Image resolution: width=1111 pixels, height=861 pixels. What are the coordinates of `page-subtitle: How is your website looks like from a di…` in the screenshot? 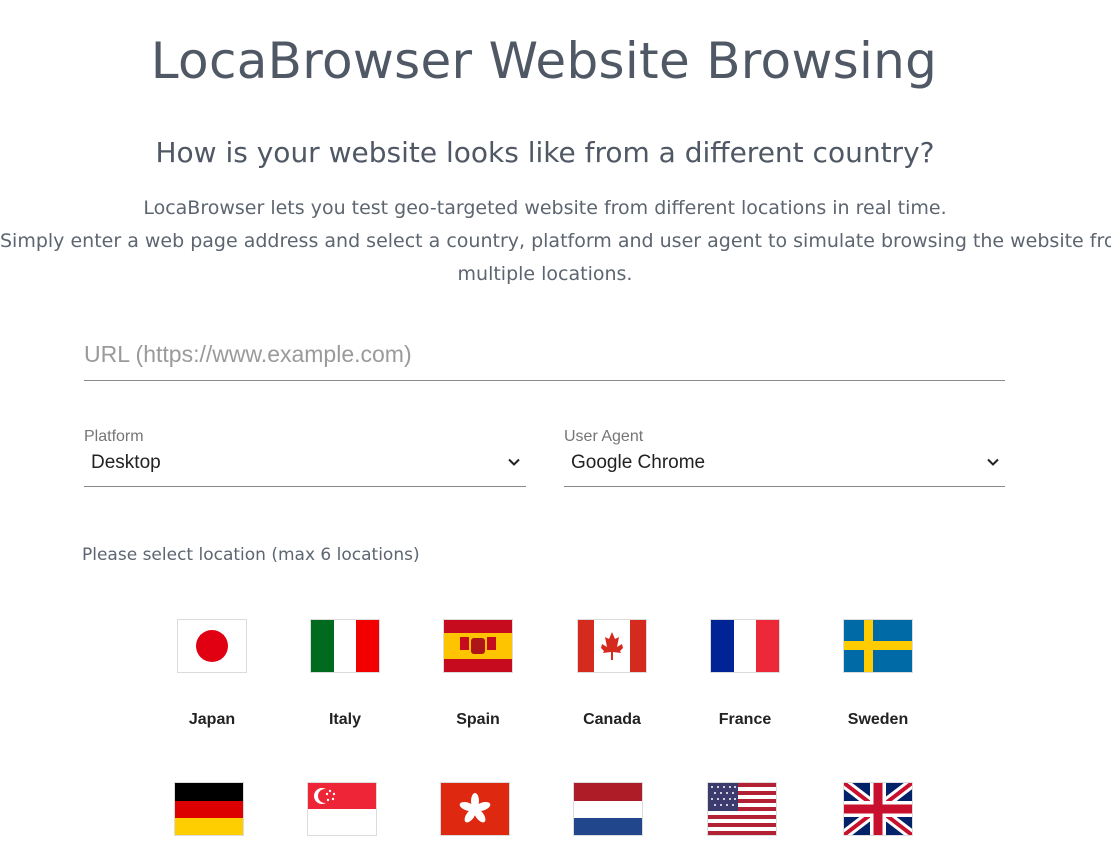 It's located at (545, 152).